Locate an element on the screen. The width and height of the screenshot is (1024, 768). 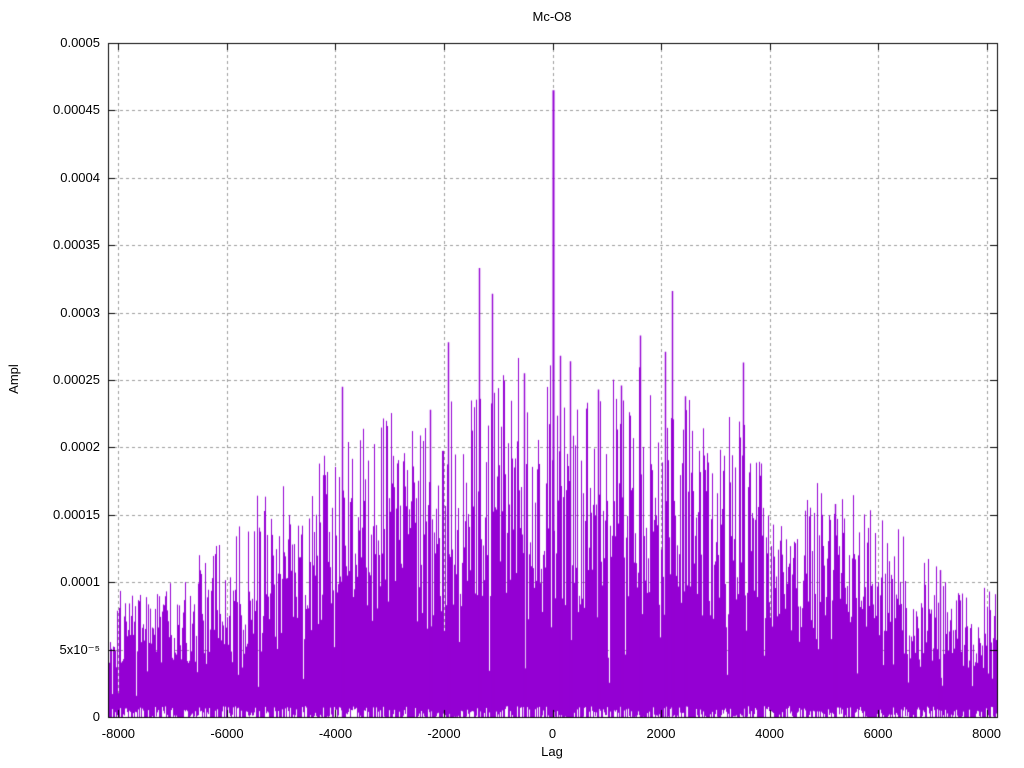
y-tick-label: 0.00035 is located at coordinates (76, 245).